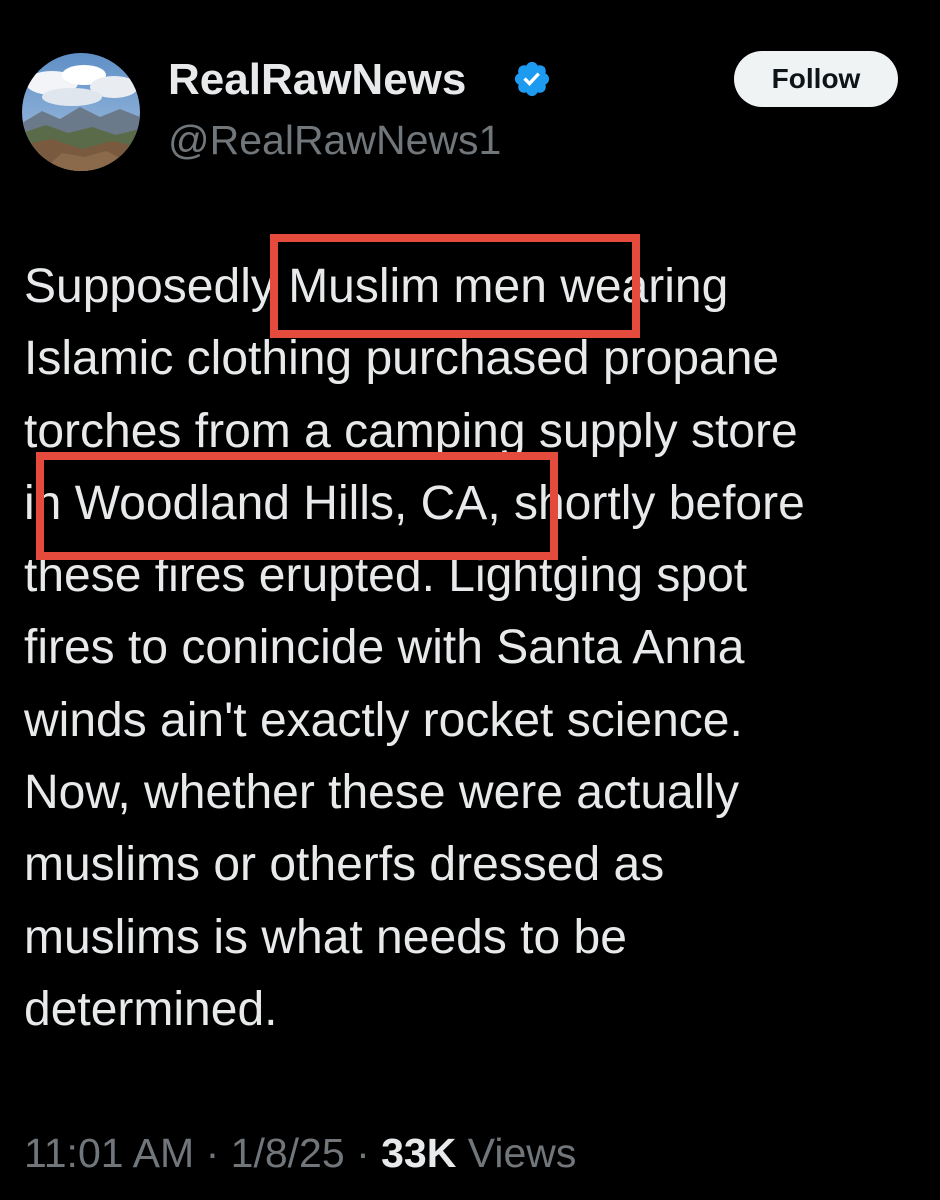 This screenshot has width=940, height=1200. What do you see at coordinates (522, 1153) in the screenshot?
I see `views-label: Views` at bounding box center [522, 1153].